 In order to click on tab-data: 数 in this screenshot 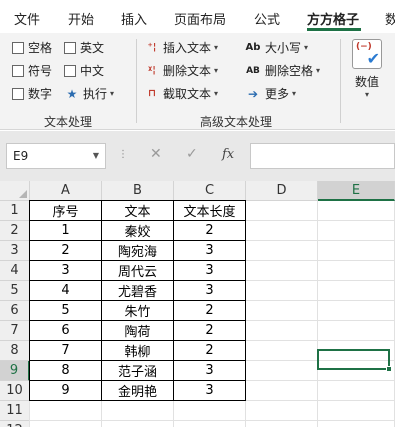, I will do `click(390, 18)`.